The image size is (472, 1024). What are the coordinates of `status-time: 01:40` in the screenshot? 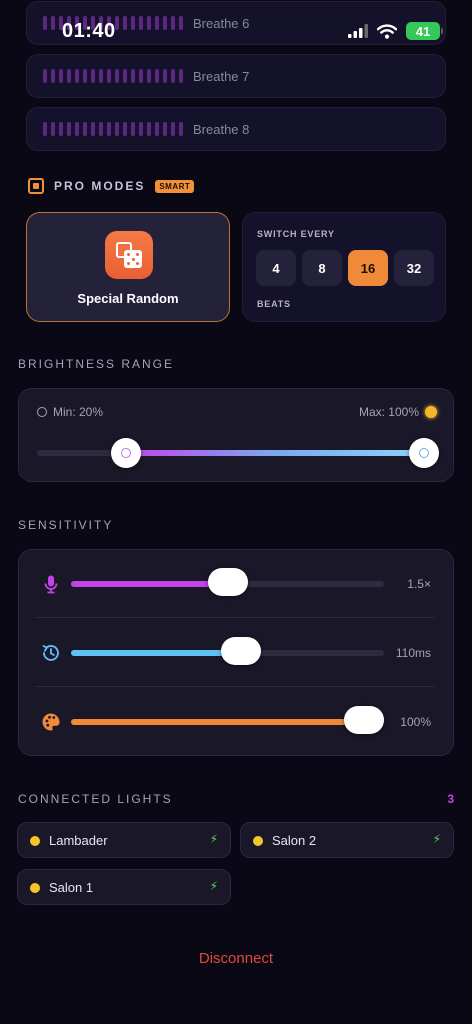 It's located at (89, 31).